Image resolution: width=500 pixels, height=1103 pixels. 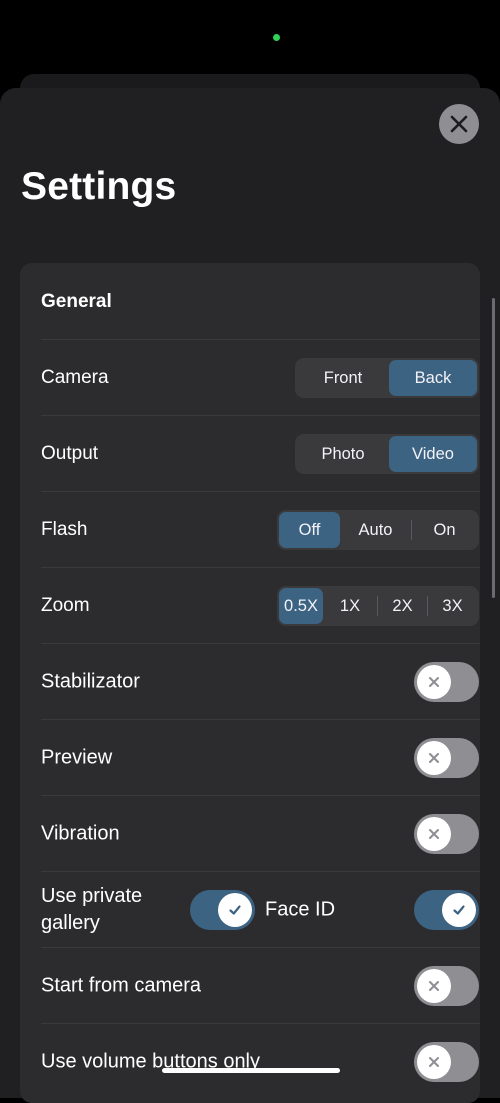 I want to click on private-gallery-row: Use private gallery Face ID, so click(x=260, y=909).